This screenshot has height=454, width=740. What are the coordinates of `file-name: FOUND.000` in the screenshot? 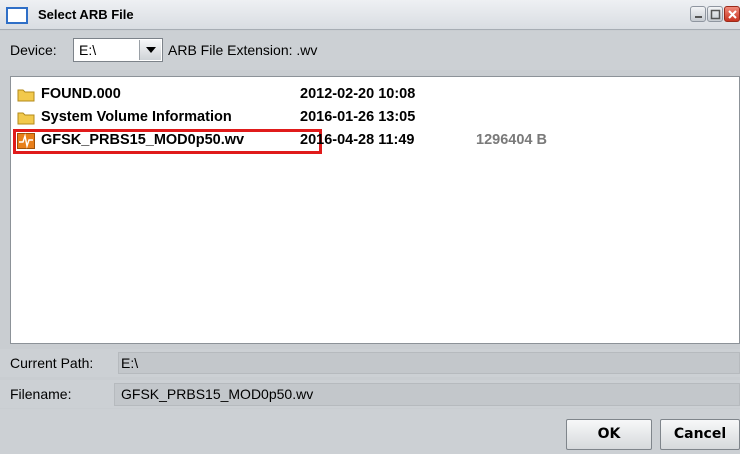 It's located at (81, 94).